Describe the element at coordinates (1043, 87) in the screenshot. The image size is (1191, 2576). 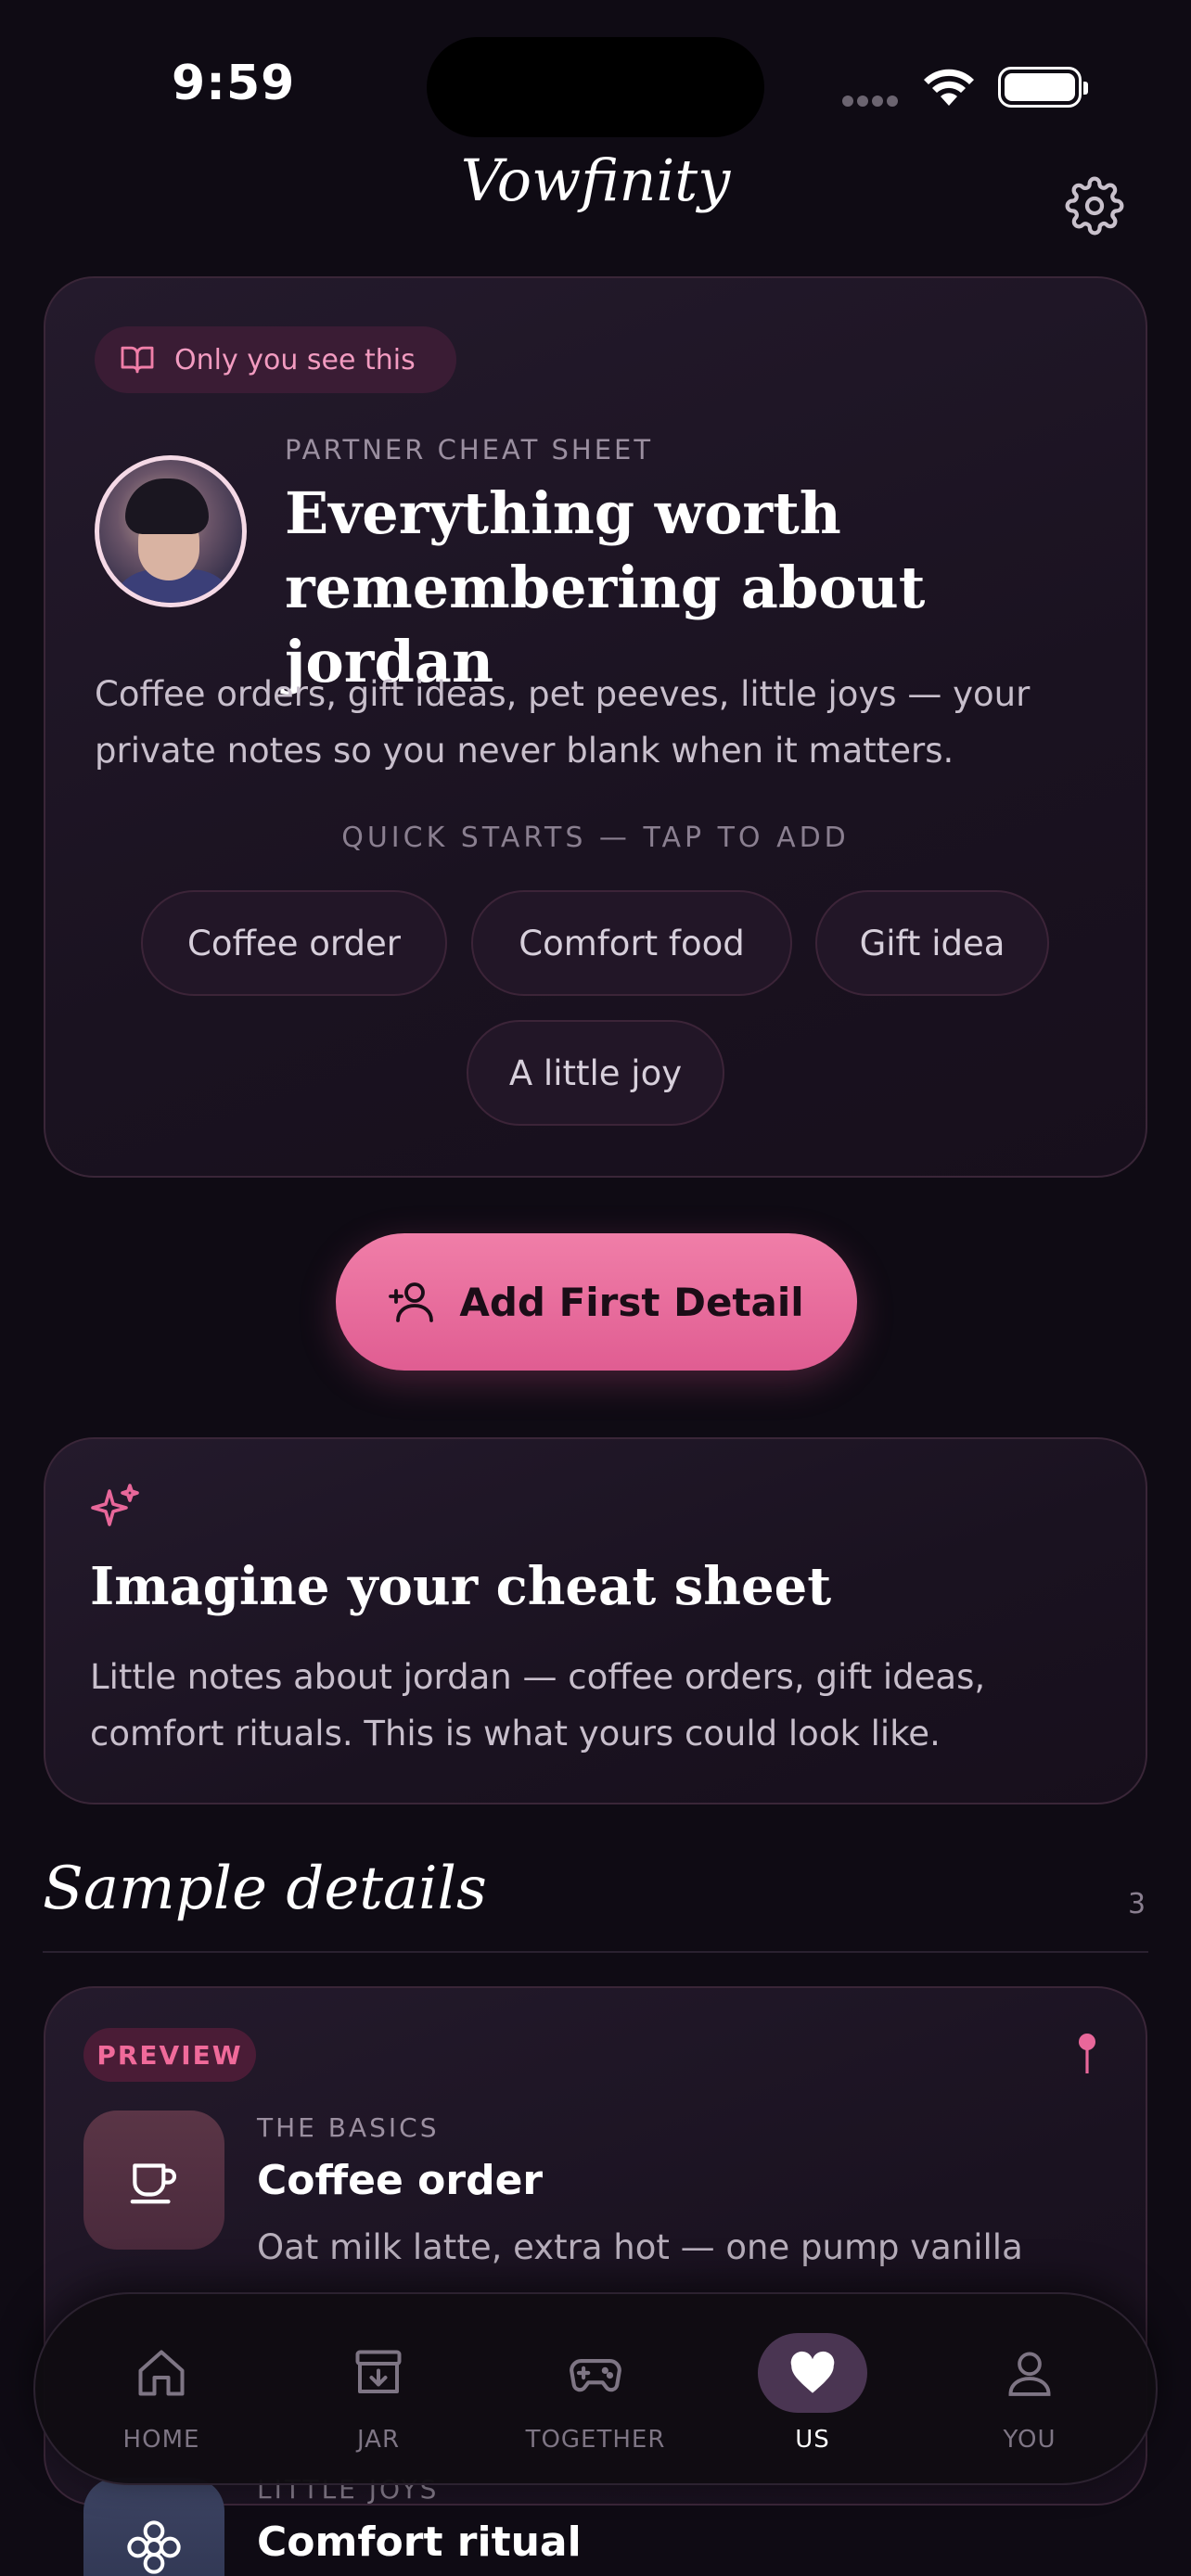
I see `battery-icon` at that location.